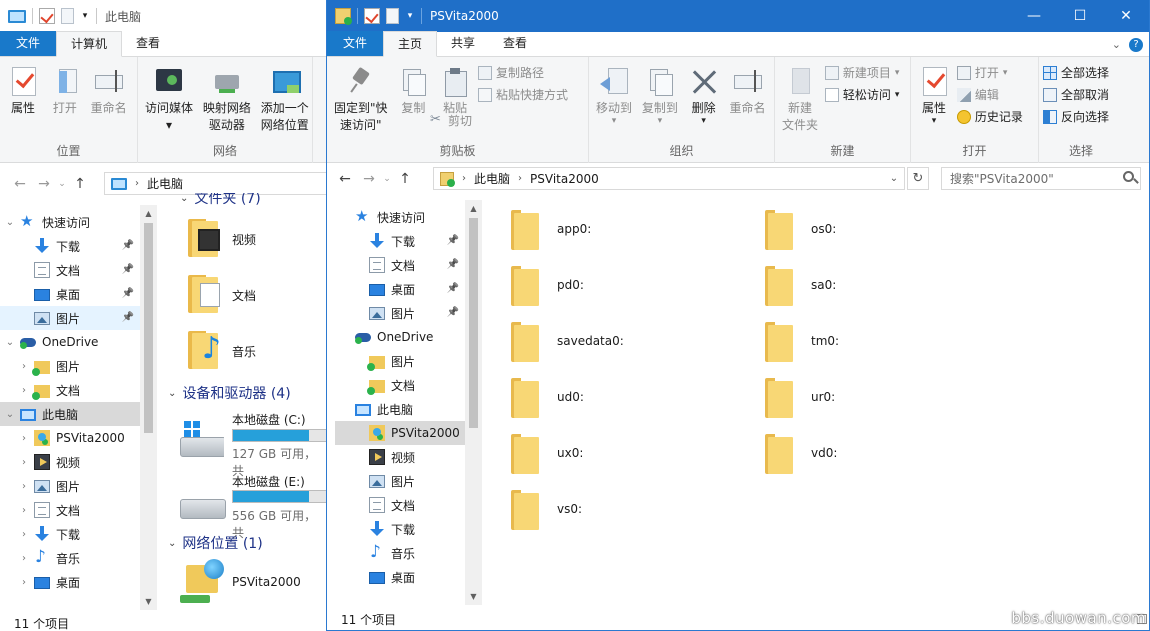 This screenshot has width=1150, height=631. What do you see at coordinates (1076, 94) in the screenshot?
I see `select-none-button: 全部取消` at bounding box center [1076, 94].